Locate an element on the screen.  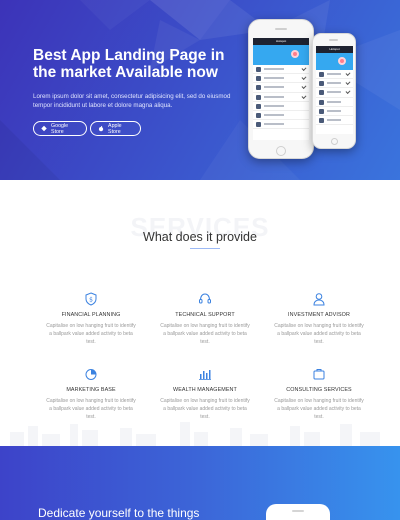
service-title: CONSULTING SERVICES is located at coordinates (319, 390).